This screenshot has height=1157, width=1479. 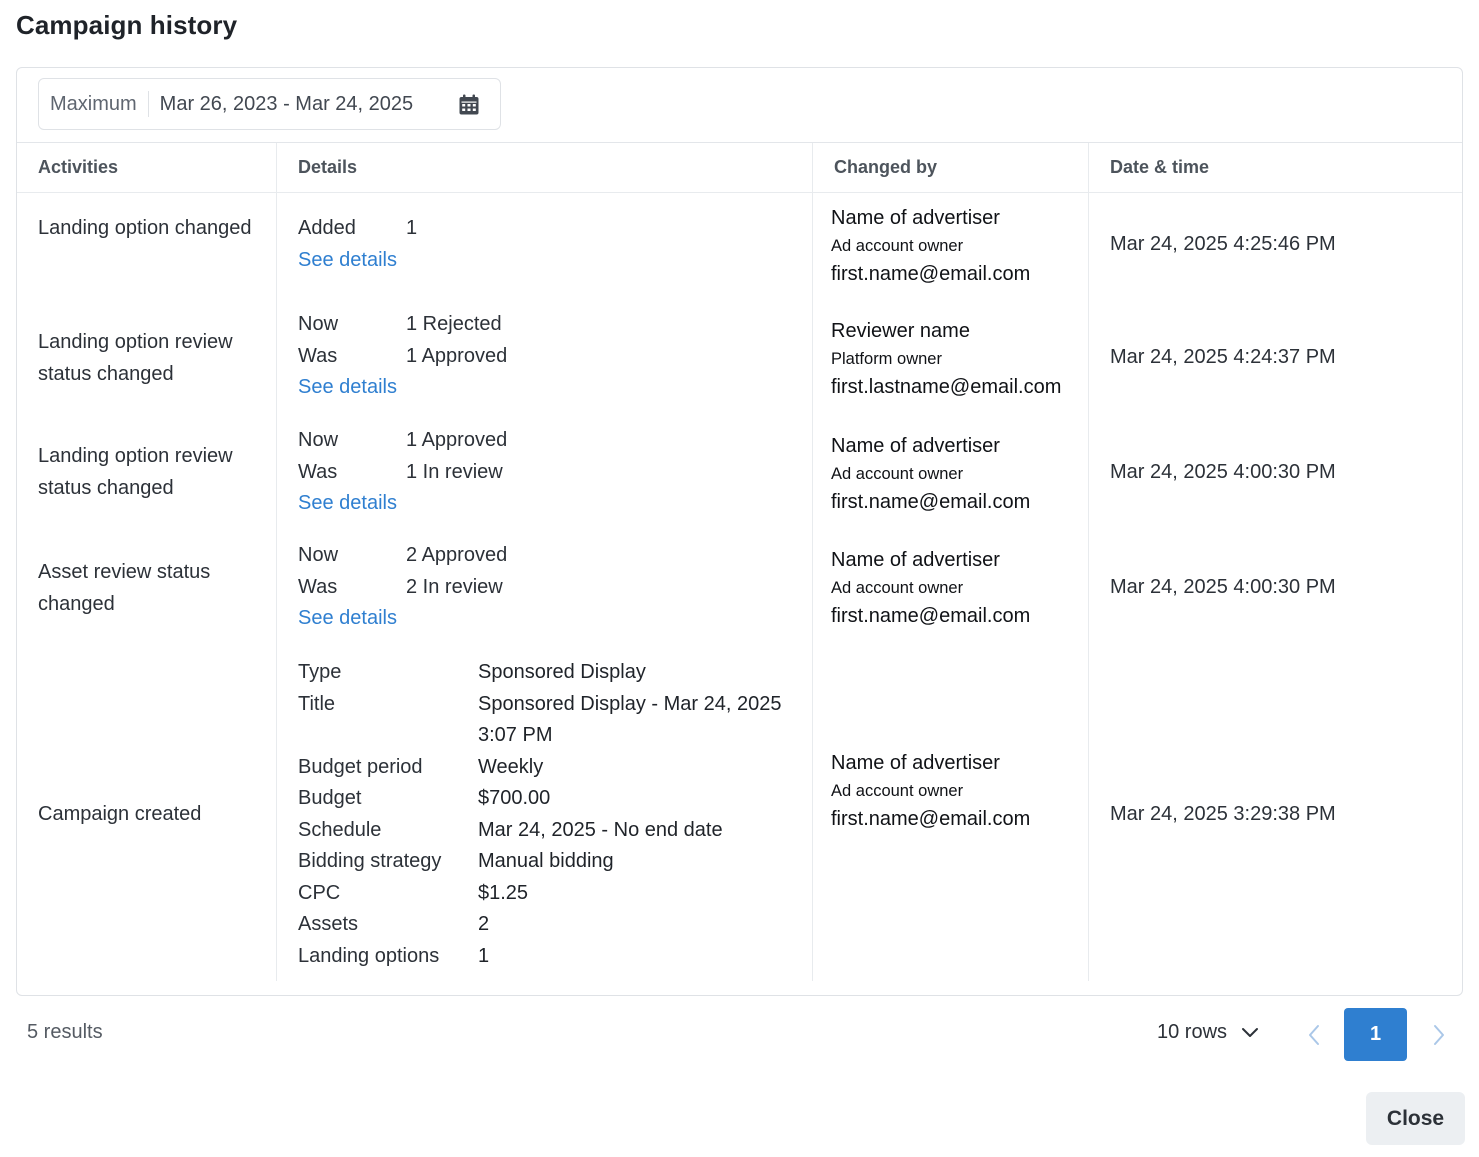 What do you see at coordinates (630, 719) in the screenshot?
I see `detail-value: Sponsored Display - Mar 24, 2025 3:07 PM` at bounding box center [630, 719].